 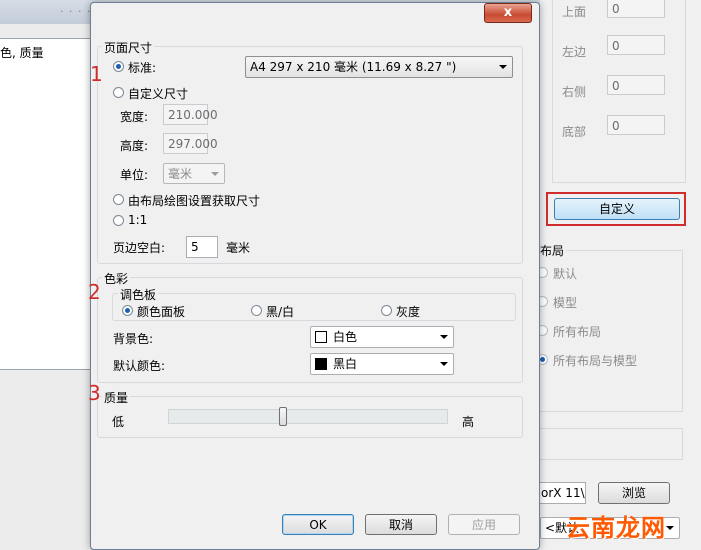 What do you see at coordinates (22, 52) in the screenshot?
I see `background-list-item: 色, 质量` at bounding box center [22, 52].